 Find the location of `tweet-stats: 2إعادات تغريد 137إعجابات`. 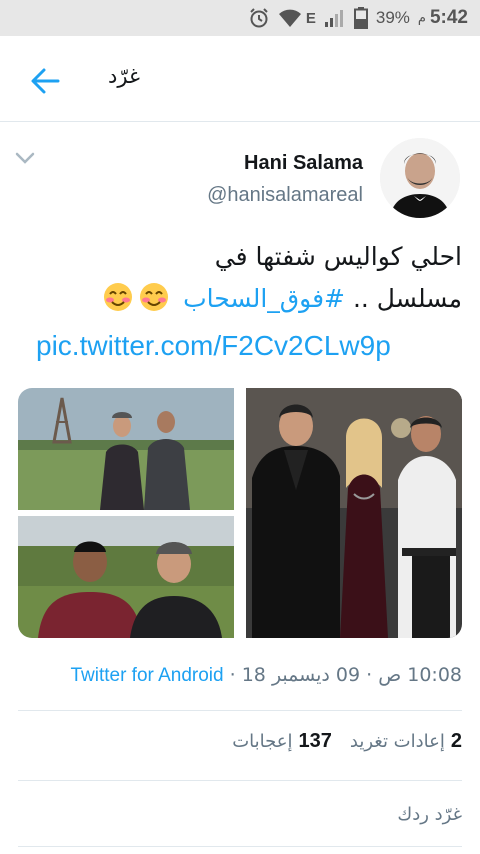

tweet-stats: 2إعادات تغريد 137إعجابات is located at coordinates (347, 741).